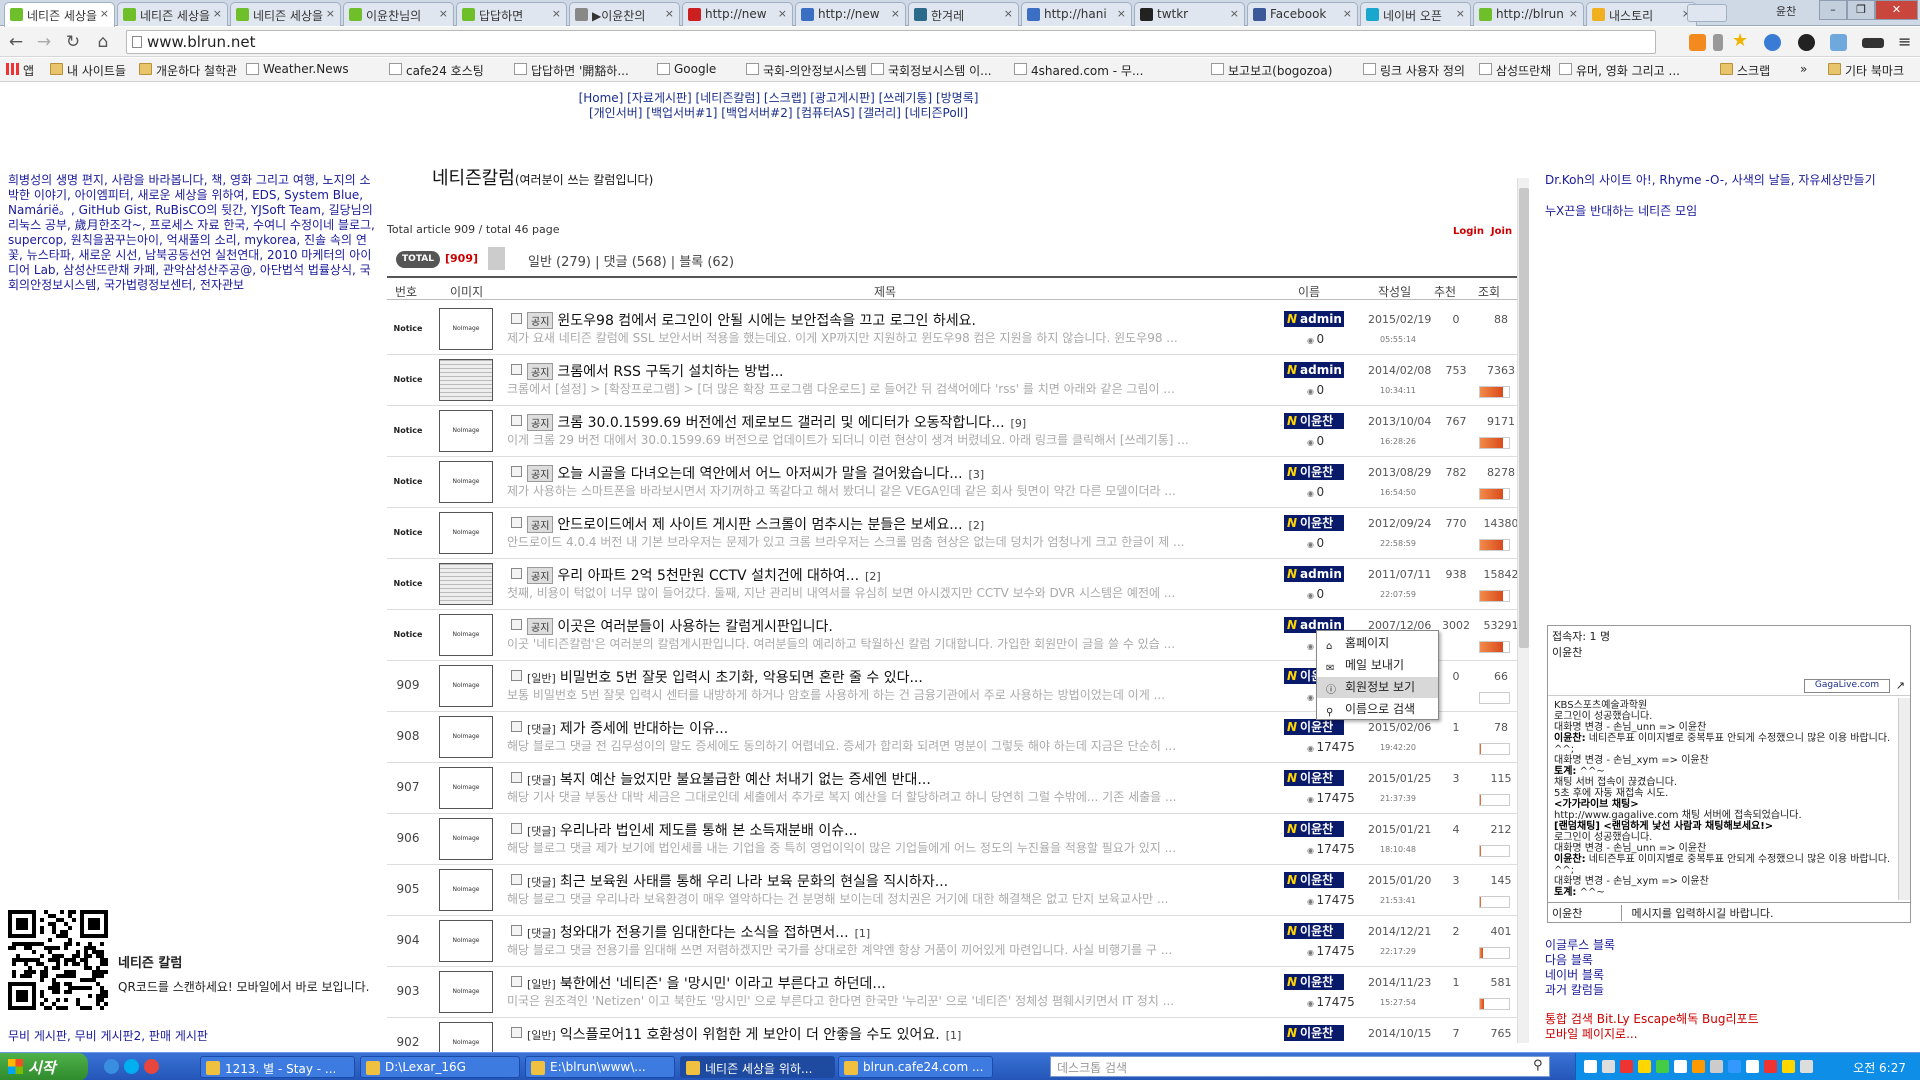 The height and width of the screenshot is (1080, 1920). What do you see at coordinates (977, 474) in the screenshot?
I see `row-comment-count: [3]` at bounding box center [977, 474].